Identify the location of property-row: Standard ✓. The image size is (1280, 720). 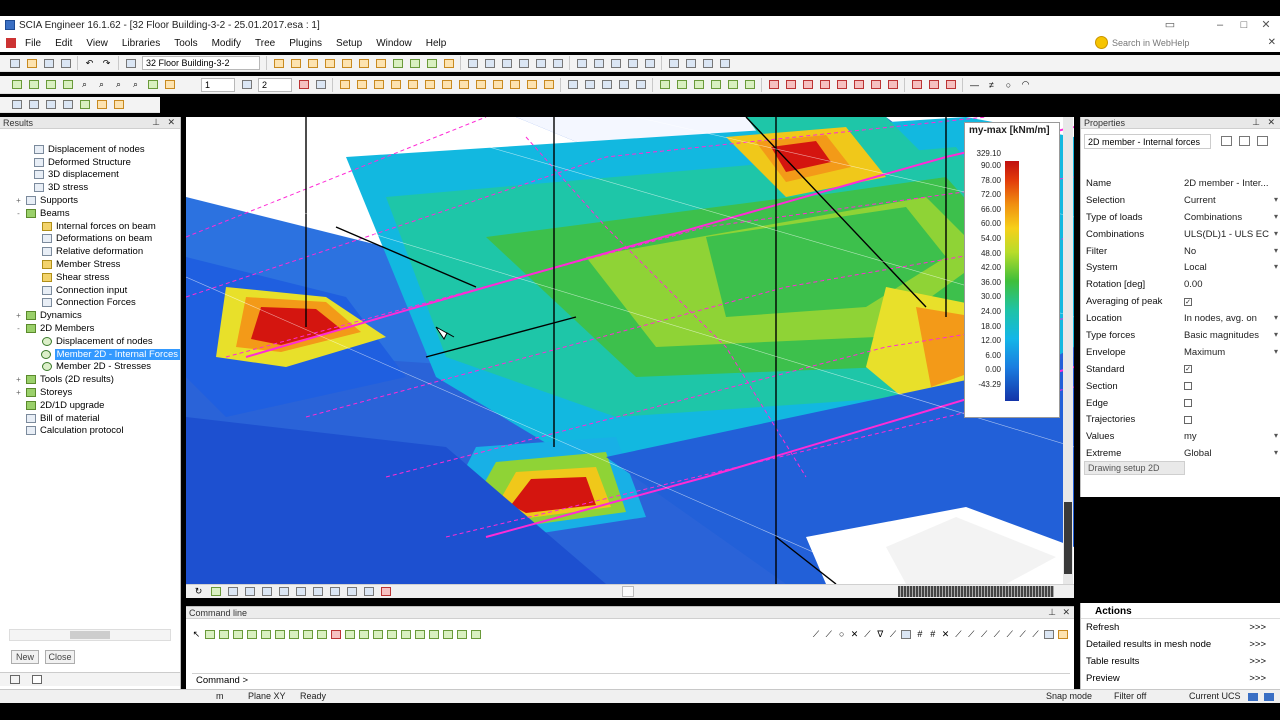
(1180, 369).